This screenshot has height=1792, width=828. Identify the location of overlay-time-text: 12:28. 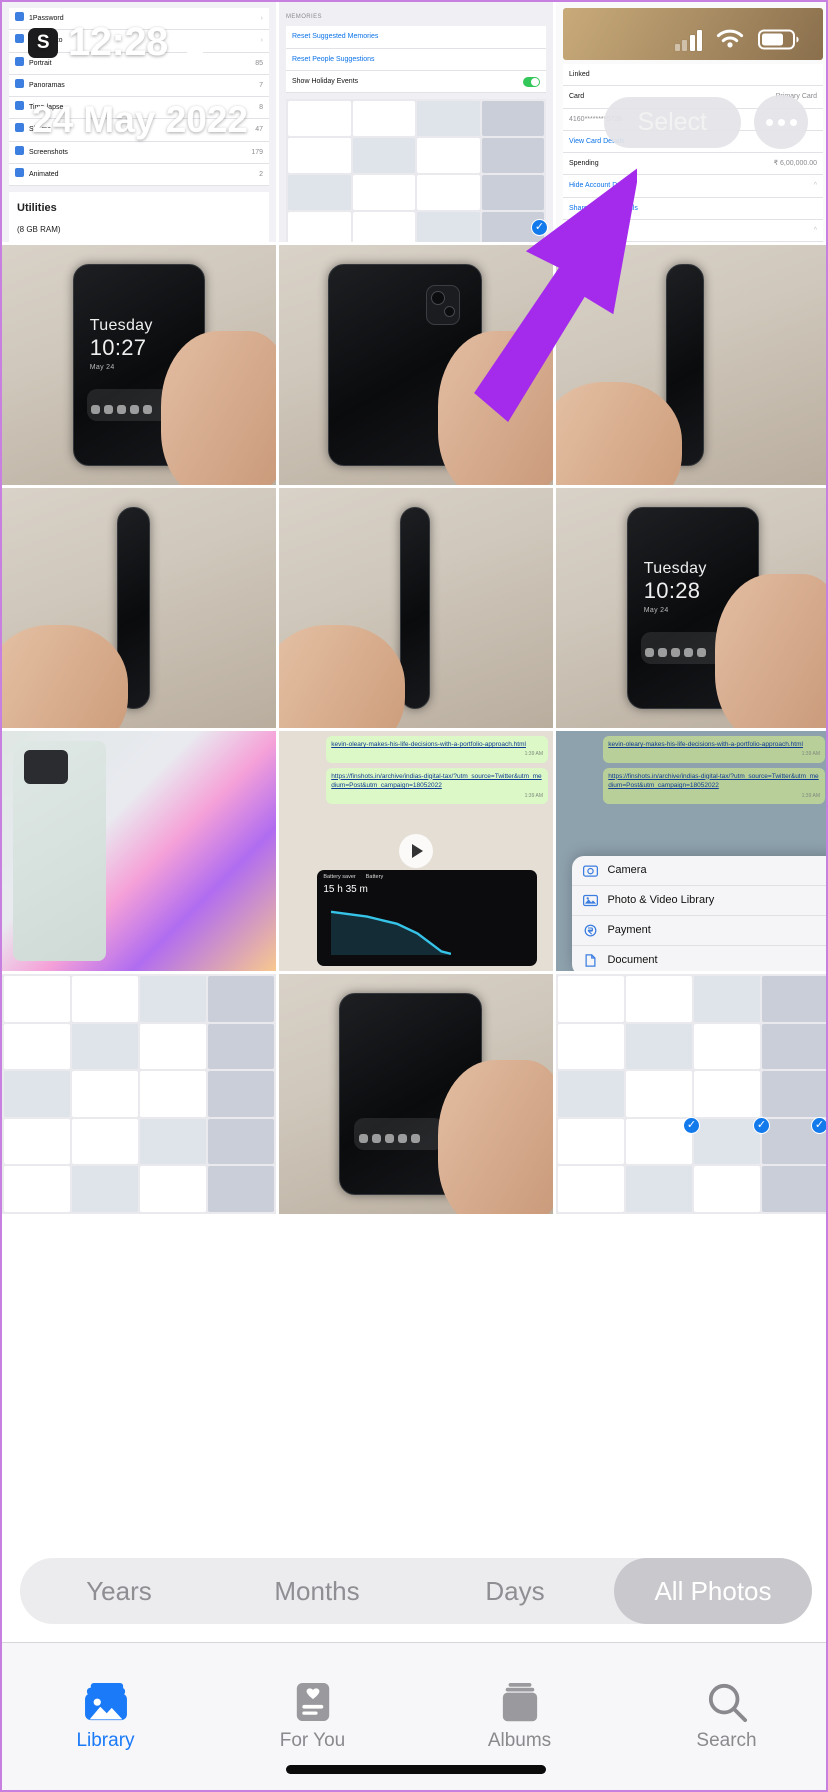
(118, 42).